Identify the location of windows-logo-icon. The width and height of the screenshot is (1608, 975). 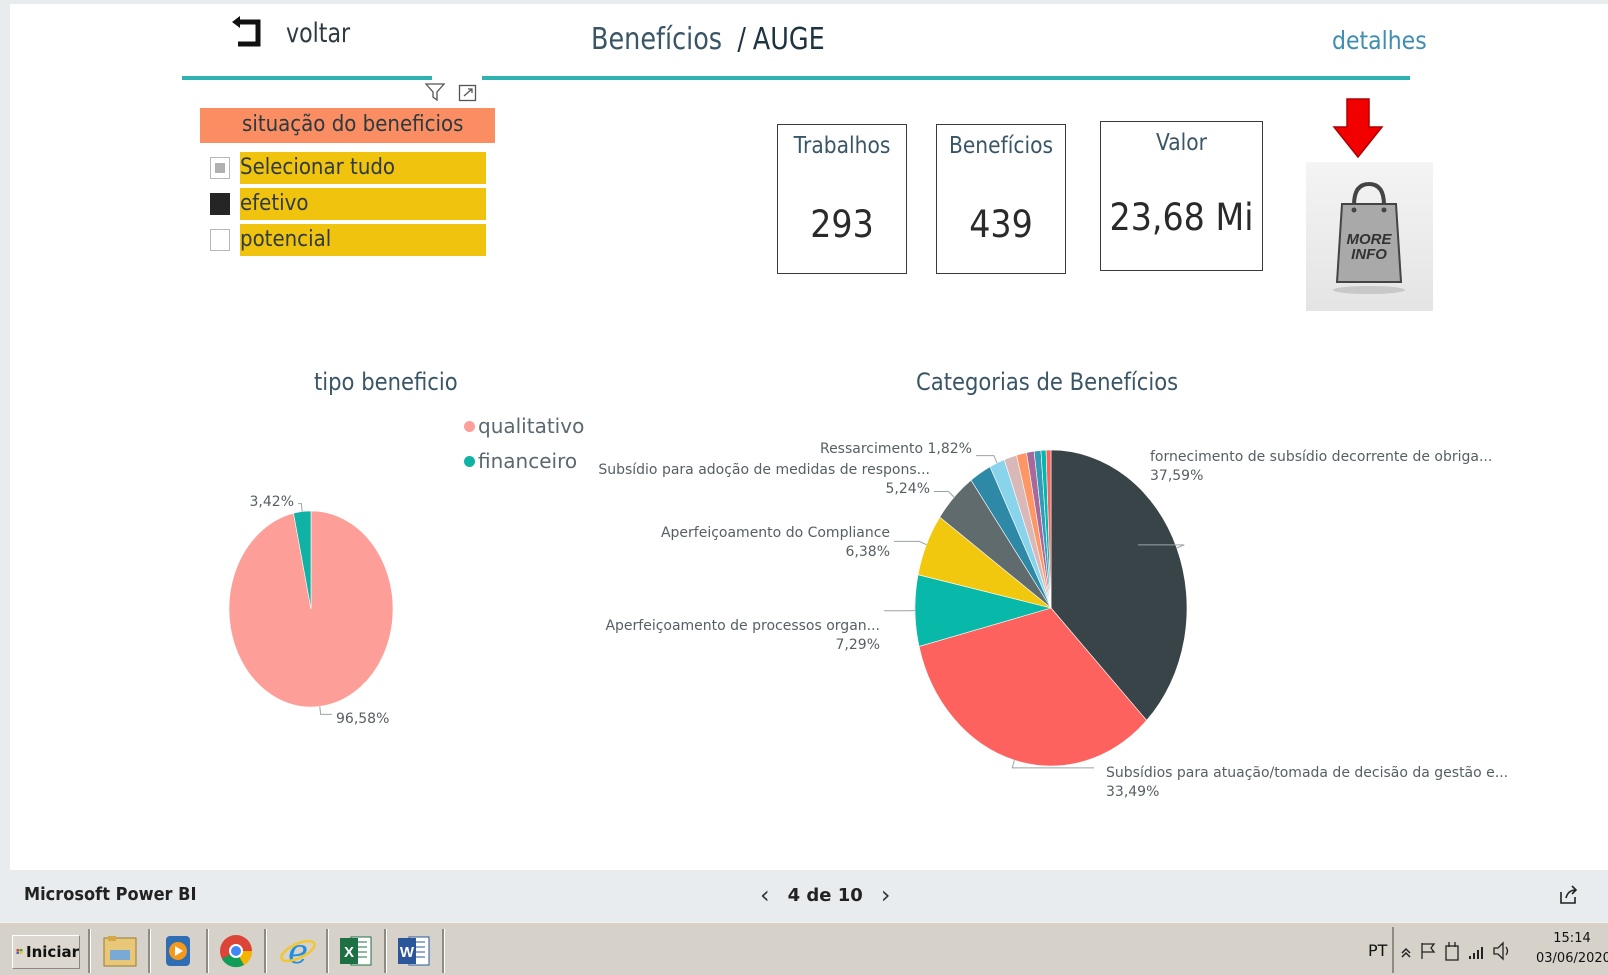
(19, 952).